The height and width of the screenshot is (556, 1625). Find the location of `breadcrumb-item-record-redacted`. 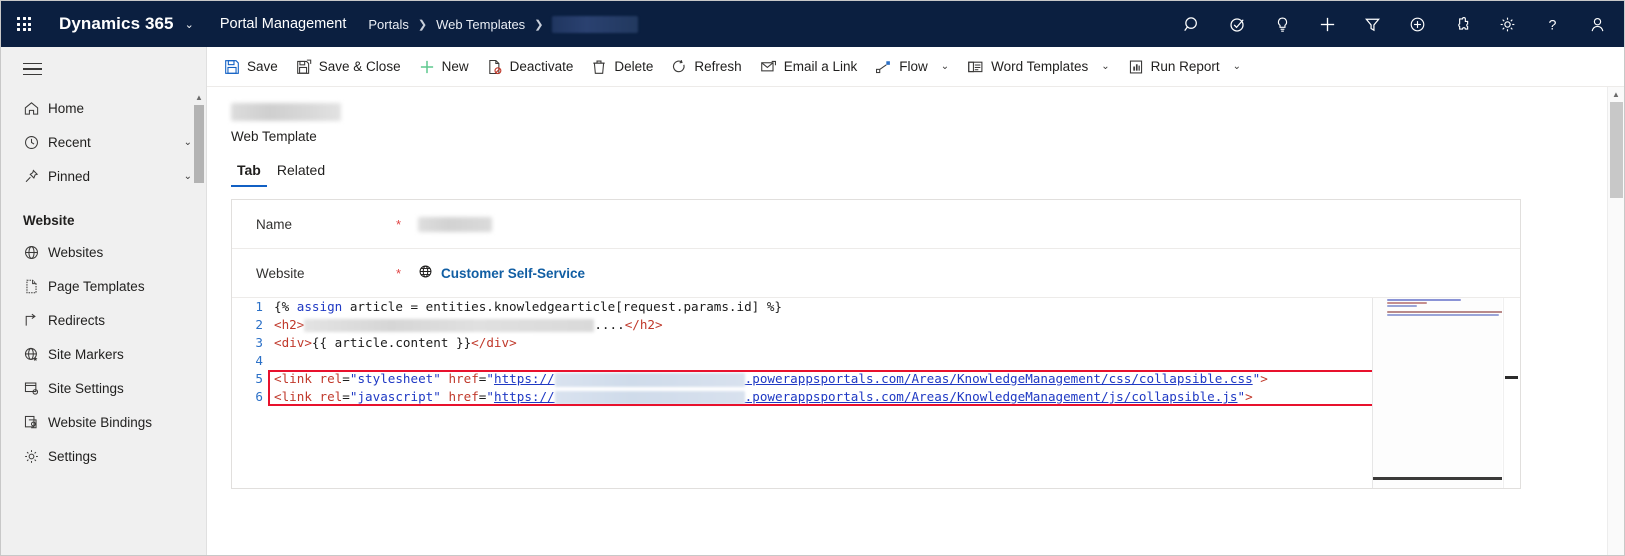

breadcrumb-item-record-redacted is located at coordinates (595, 24).